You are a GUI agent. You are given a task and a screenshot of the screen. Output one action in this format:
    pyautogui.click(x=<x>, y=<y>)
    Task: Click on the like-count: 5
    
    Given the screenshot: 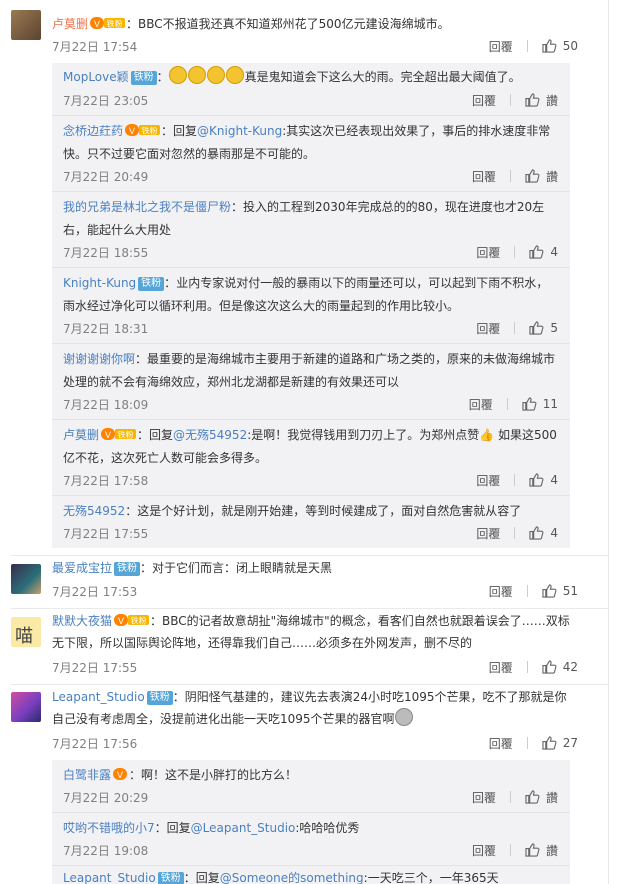 What is the action you would take?
    pyautogui.click(x=554, y=328)
    